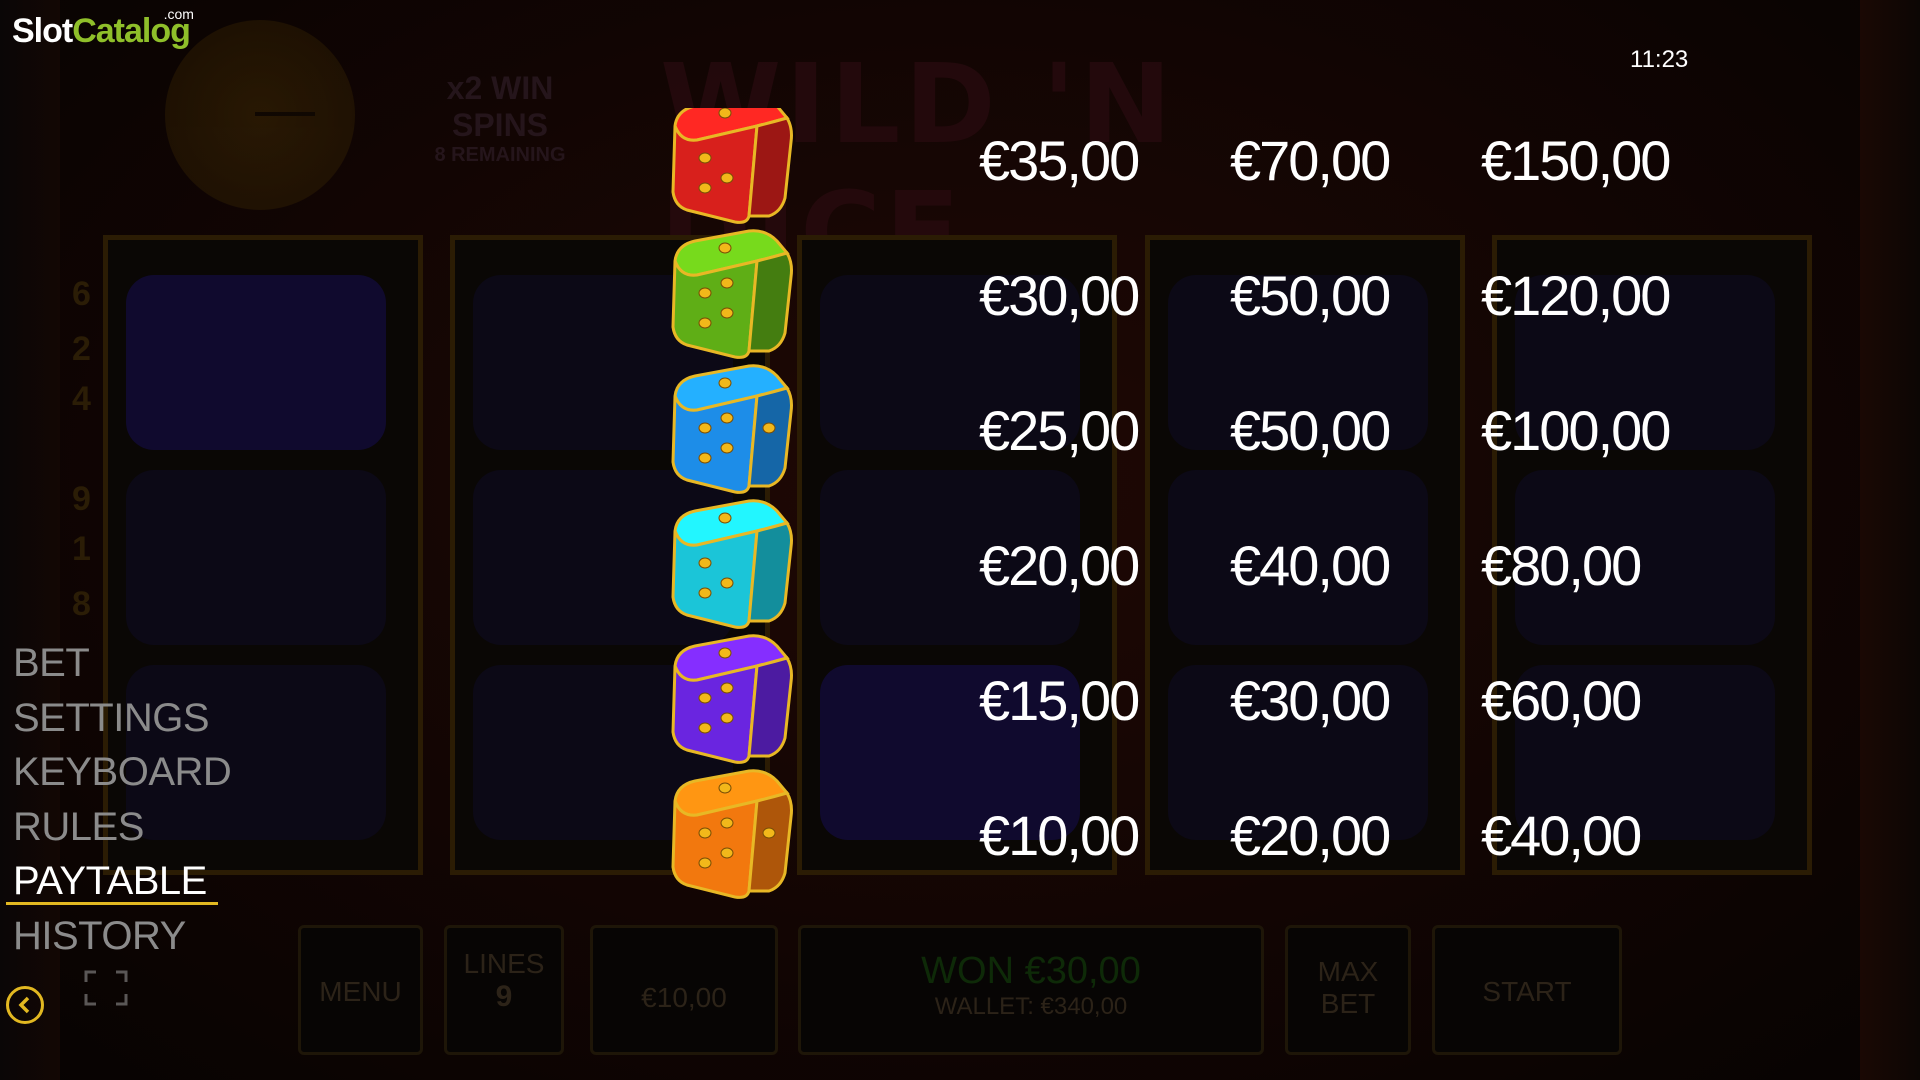 The image size is (1920, 1080). What do you see at coordinates (1561, 565) in the screenshot?
I see `payout-high: €80,00` at bounding box center [1561, 565].